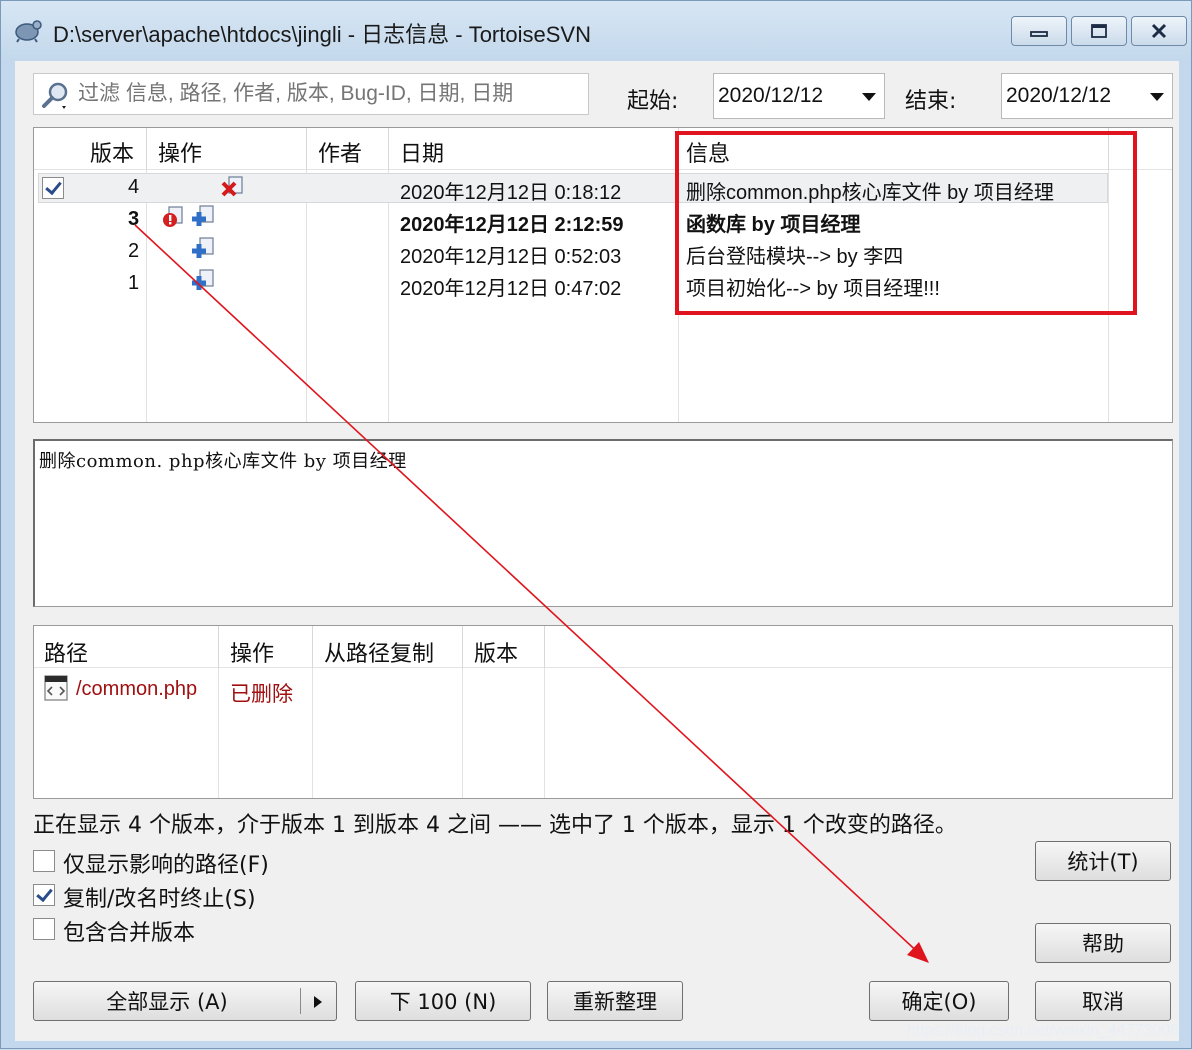  I want to click on filter-input, so click(329, 94).